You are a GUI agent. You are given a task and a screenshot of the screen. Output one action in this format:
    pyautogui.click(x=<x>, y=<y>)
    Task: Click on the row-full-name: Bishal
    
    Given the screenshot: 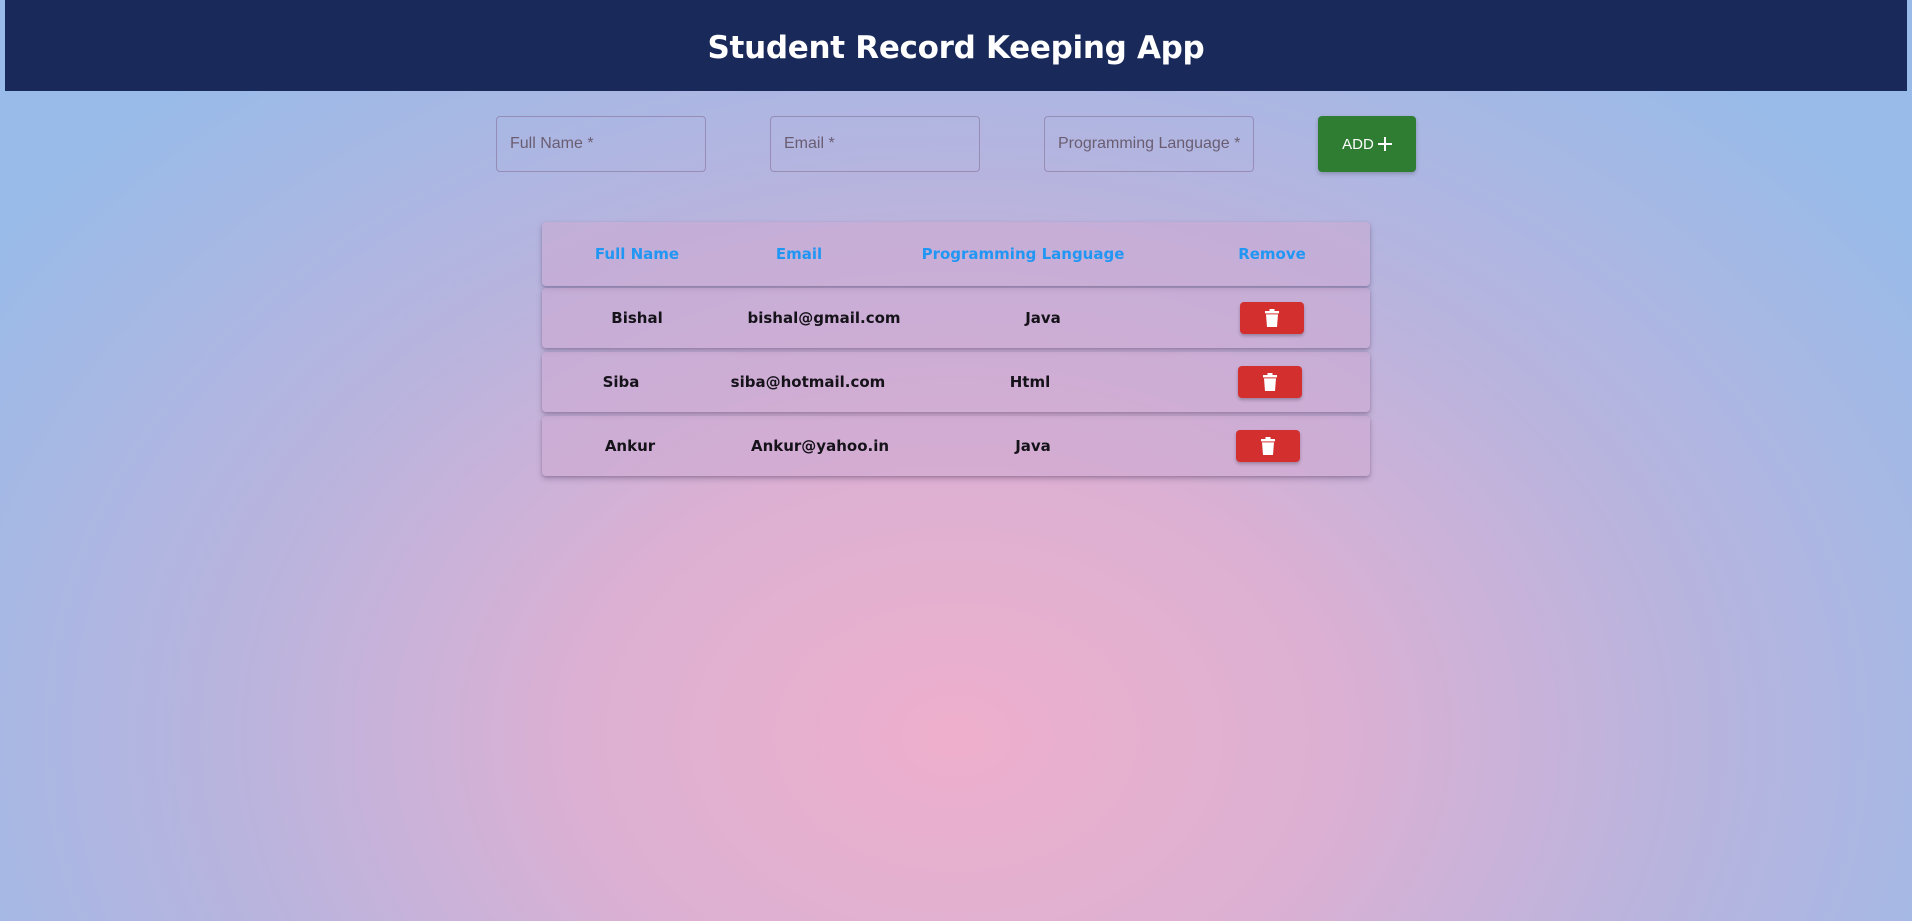 What is the action you would take?
    pyautogui.click(x=637, y=318)
    